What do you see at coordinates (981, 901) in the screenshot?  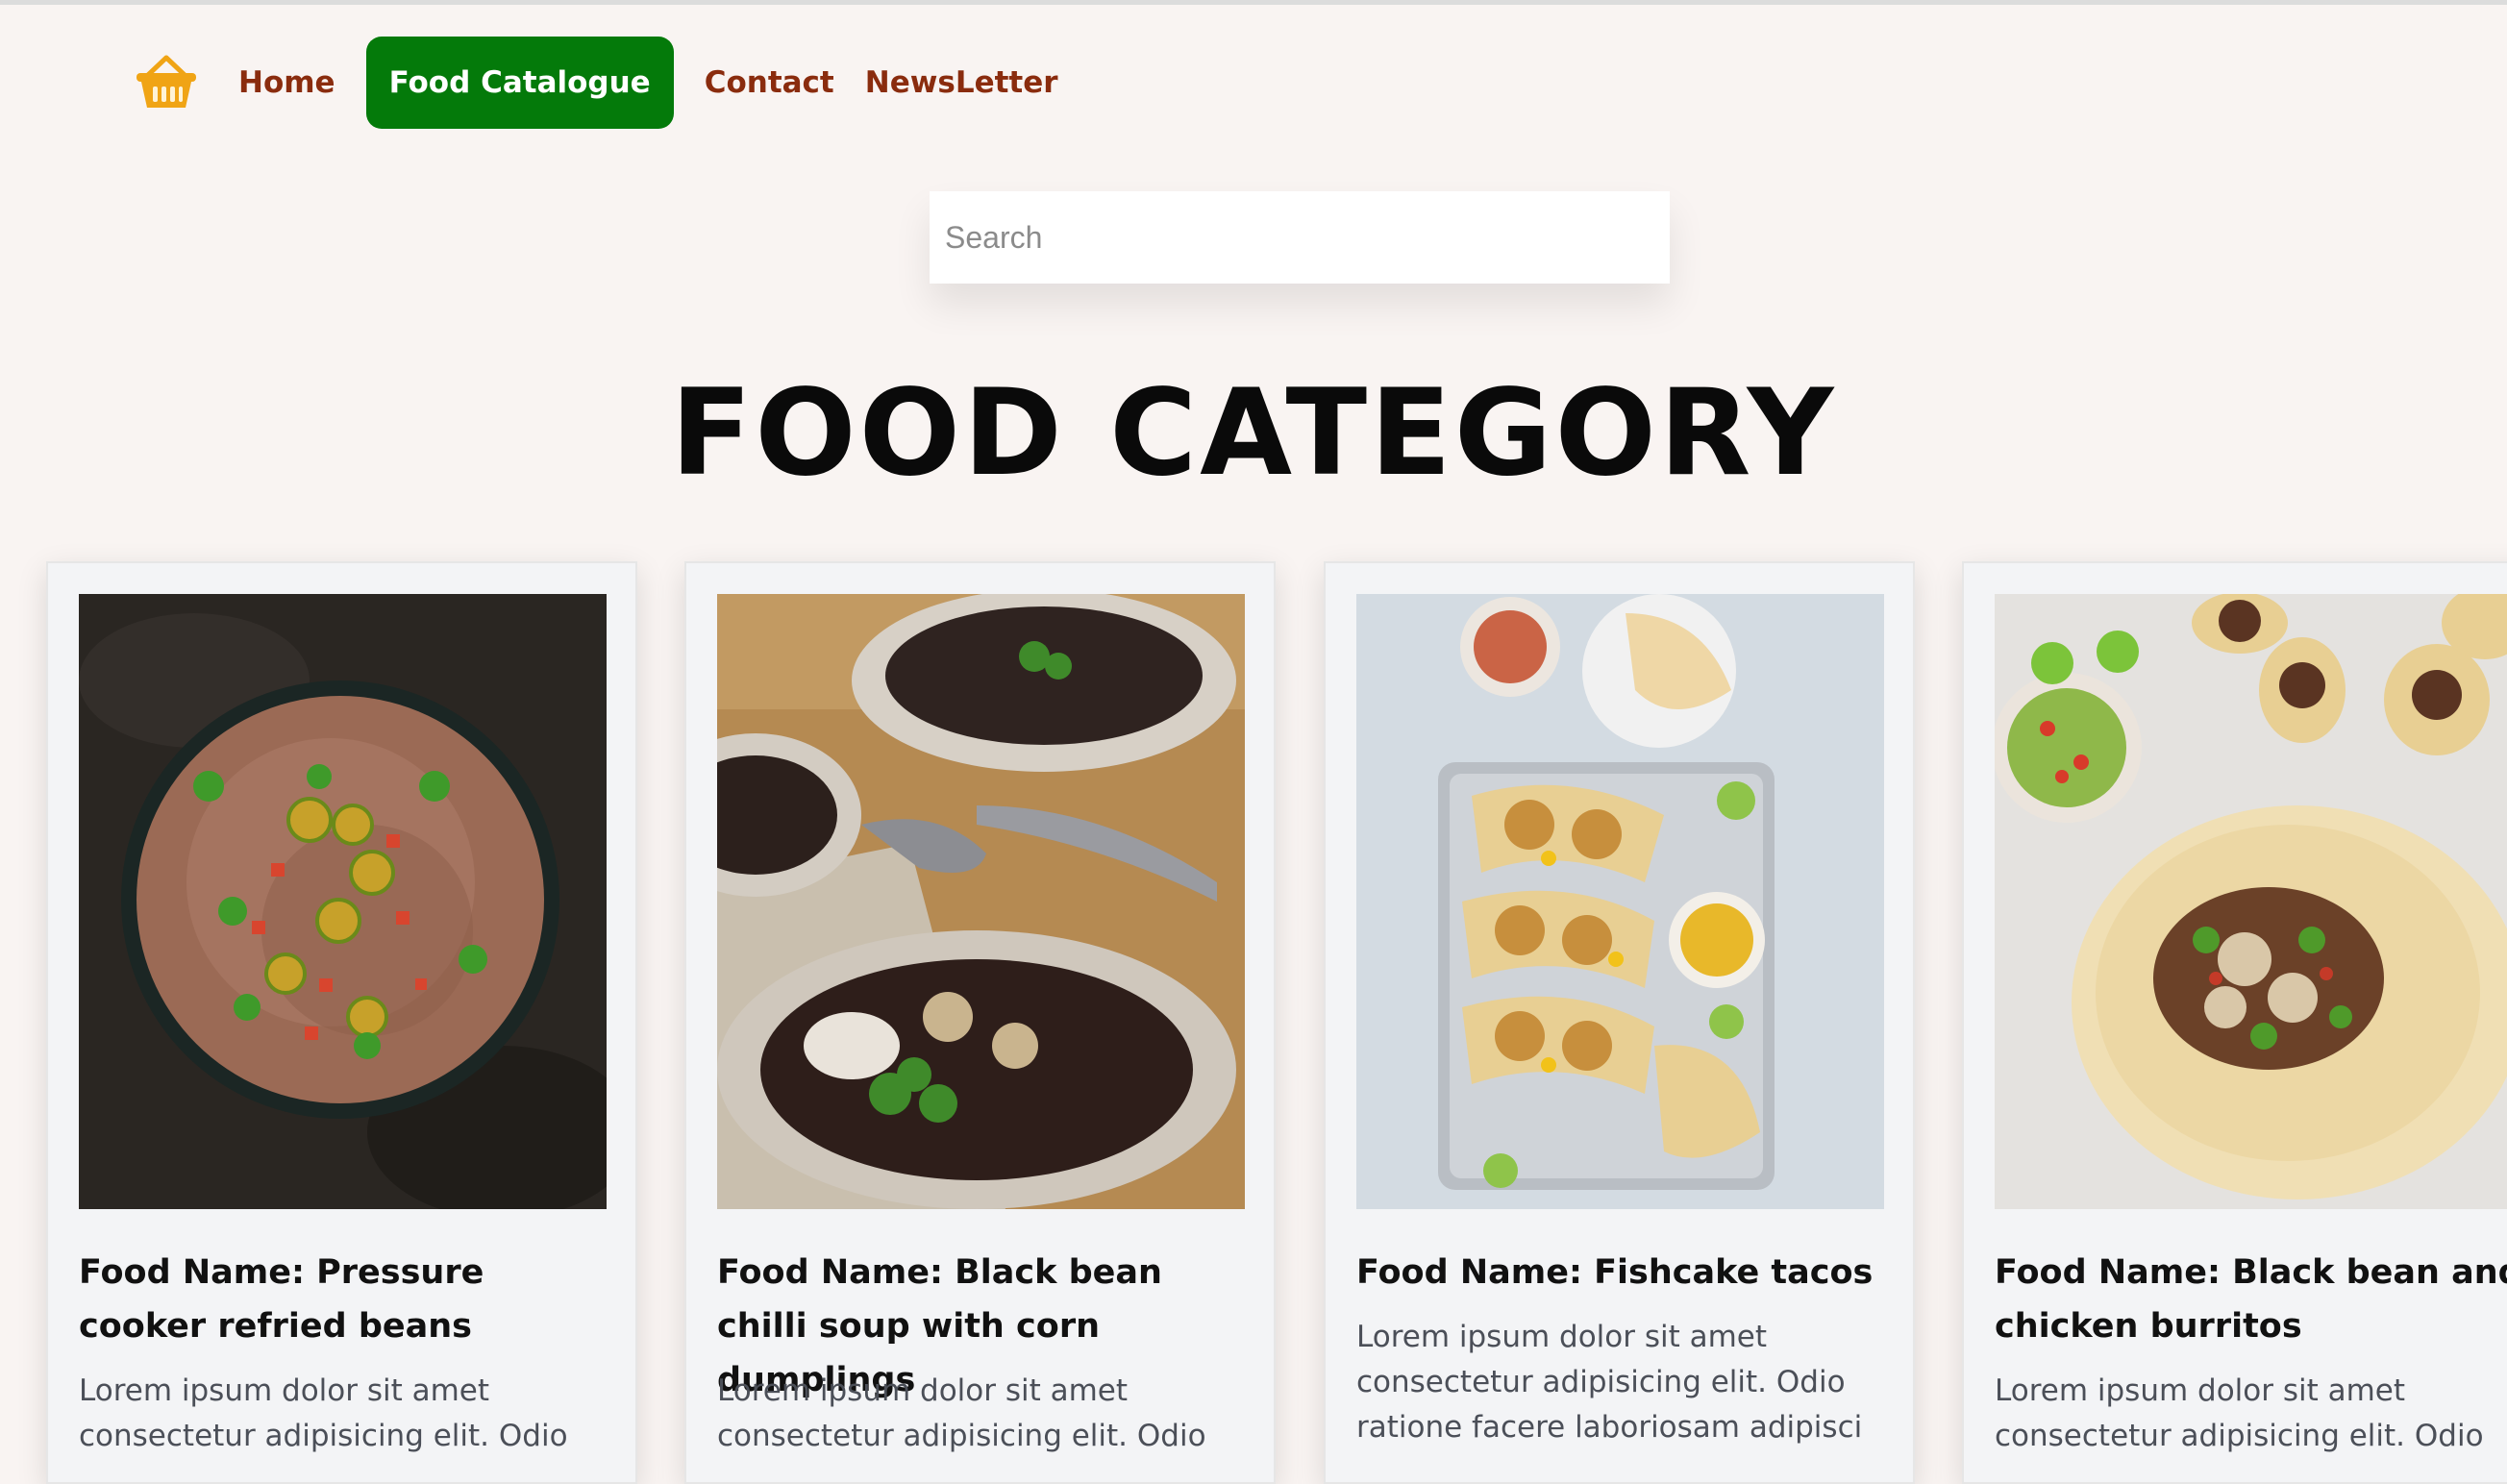 I see `black-bean-soup-image` at bounding box center [981, 901].